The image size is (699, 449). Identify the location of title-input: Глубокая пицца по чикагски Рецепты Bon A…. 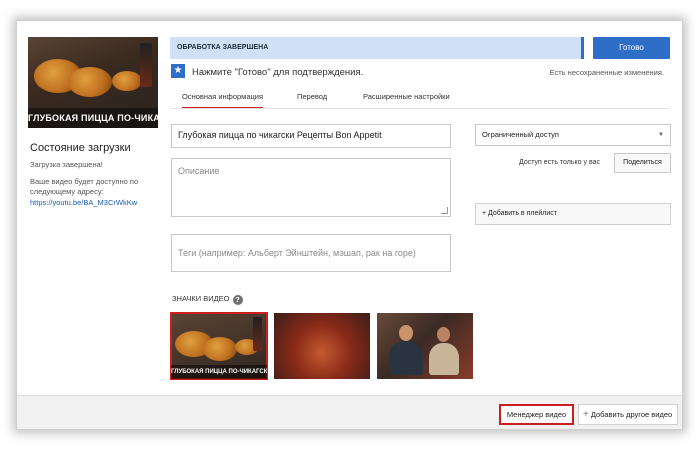
(311, 136).